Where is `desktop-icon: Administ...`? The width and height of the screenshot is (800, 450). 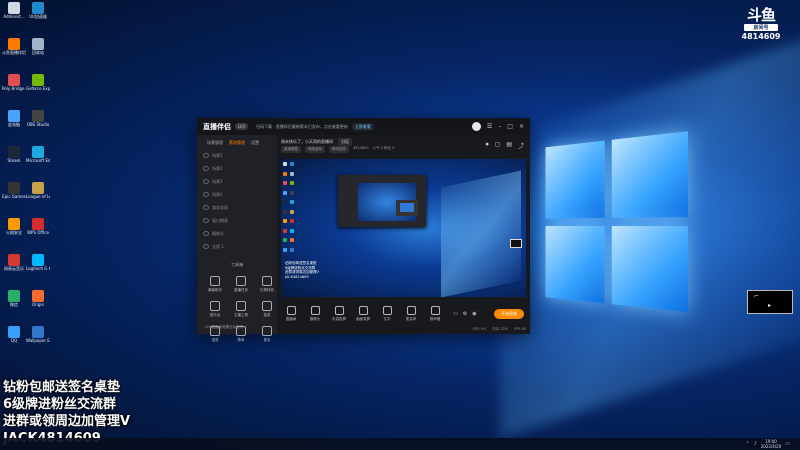 desktop-icon: Administ... is located at coordinates (14, 10).